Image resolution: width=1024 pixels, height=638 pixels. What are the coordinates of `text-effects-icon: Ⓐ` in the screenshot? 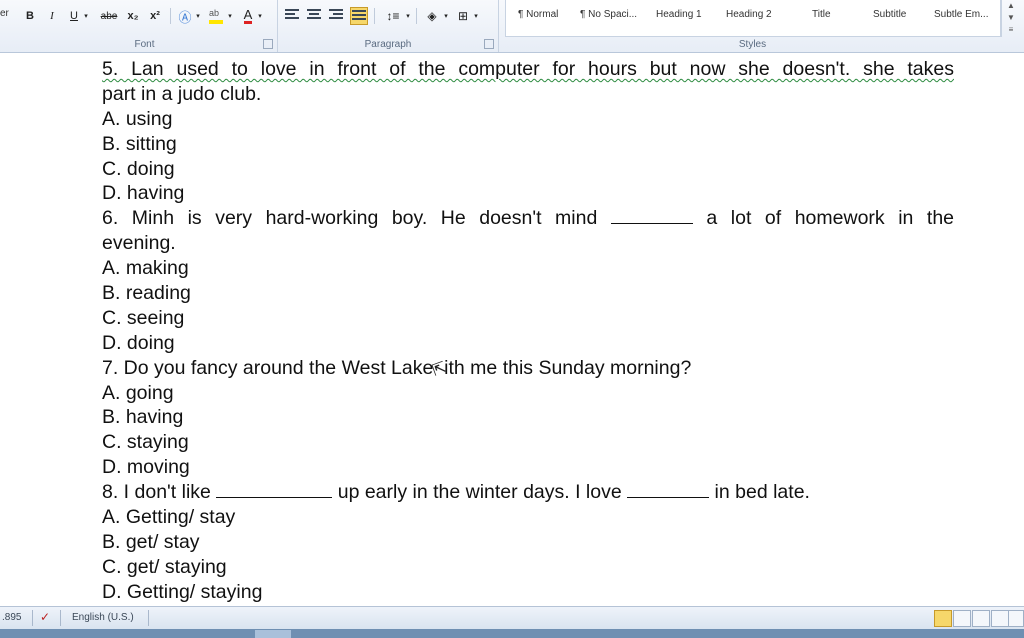 It's located at (185, 16).